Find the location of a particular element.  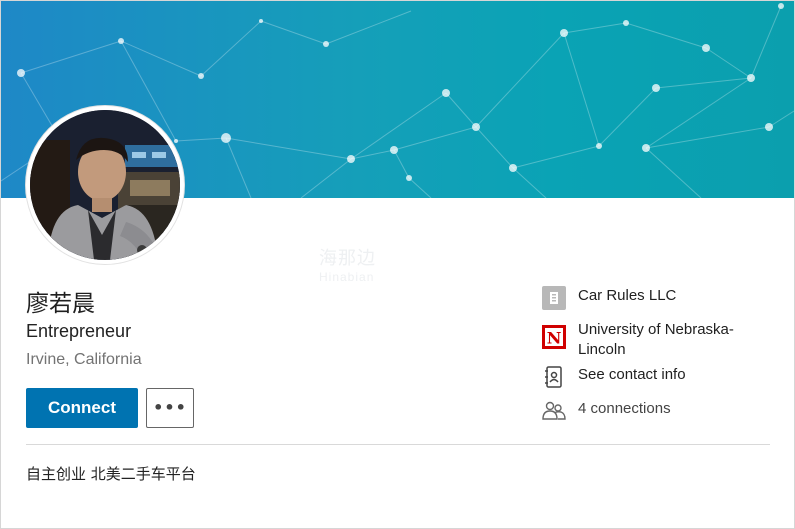

watermark: 海那边 Hinabian is located at coordinates (347, 264).